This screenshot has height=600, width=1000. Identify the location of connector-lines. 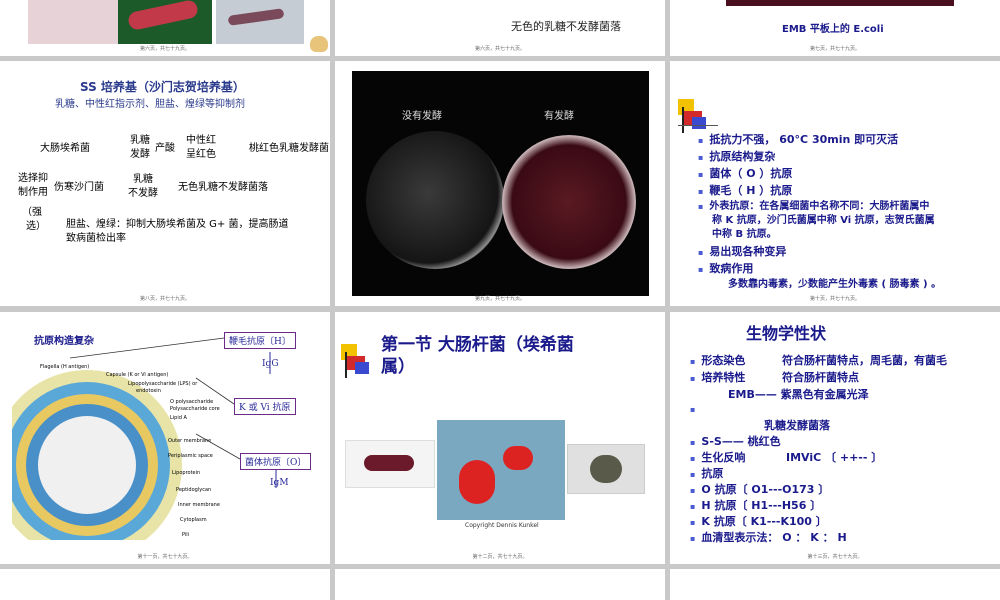
(173, 412).